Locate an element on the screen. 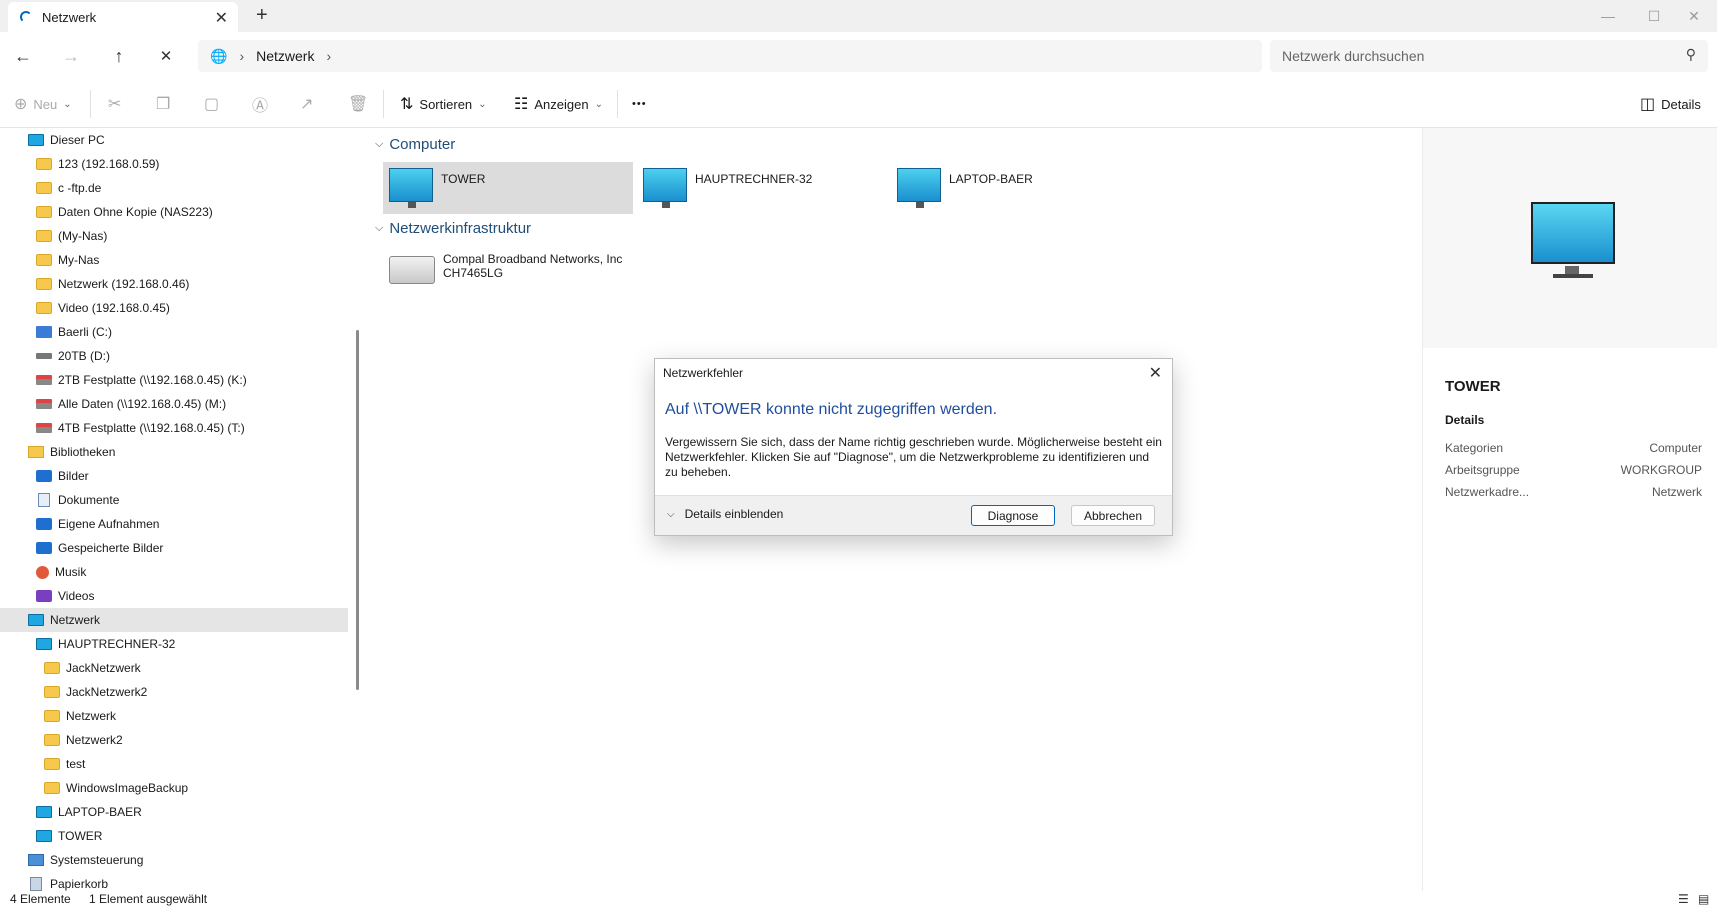 The width and height of the screenshot is (1717, 908). sidebar-item: My-Nas is located at coordinates (174, 260).